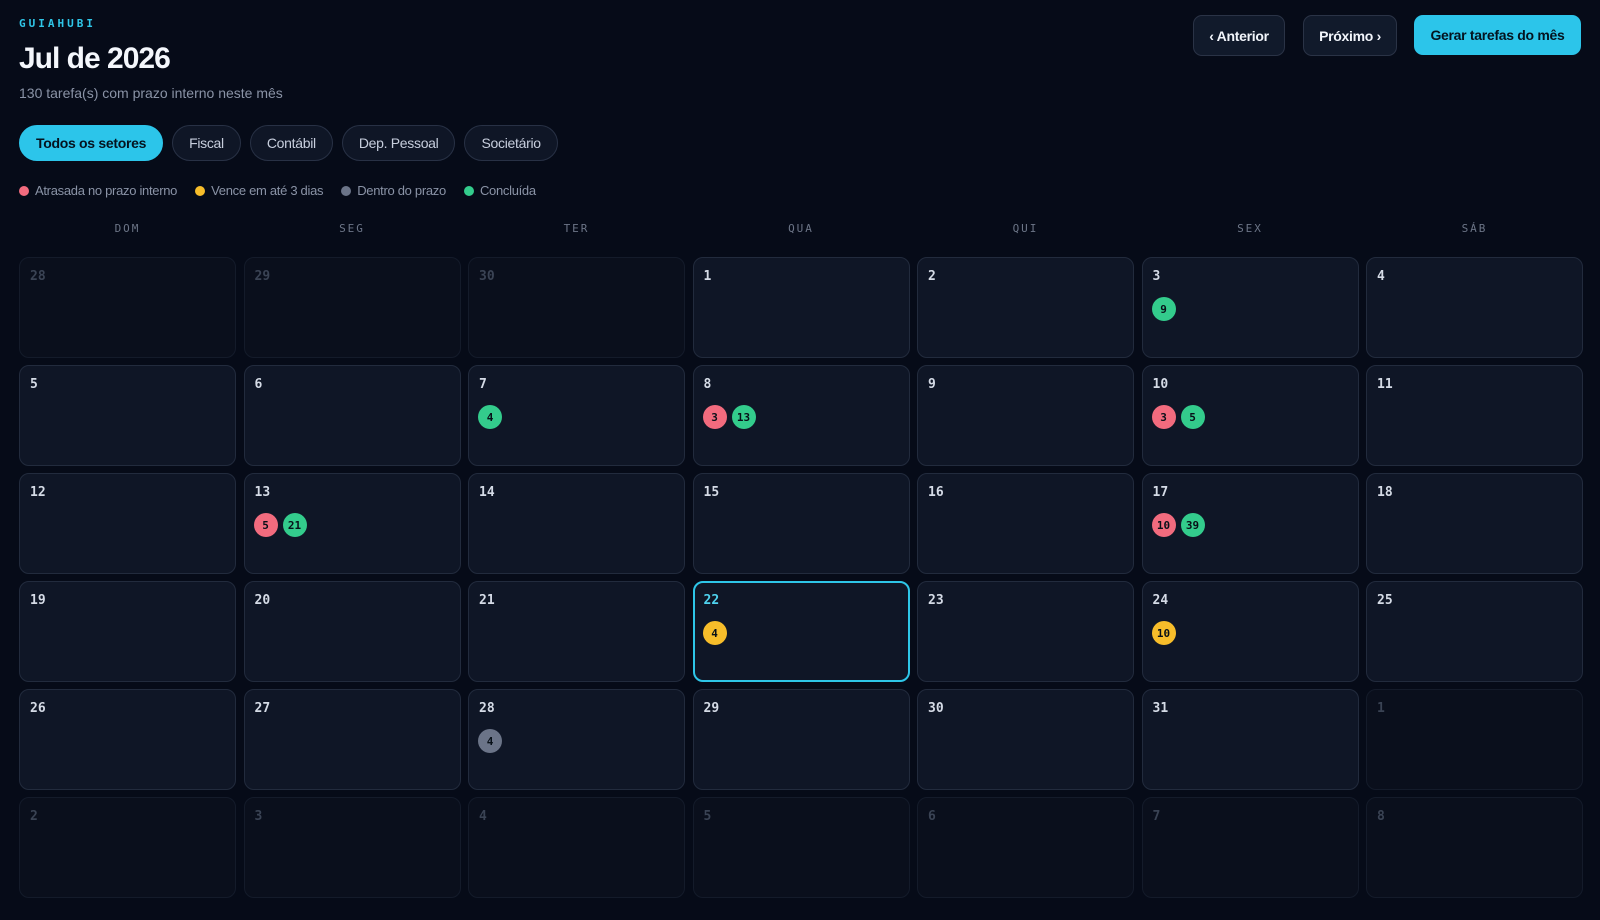  Describe the element at coordinates (352, 523) in the screenshot. I see `calendar-day: 13 5 21` at that location.